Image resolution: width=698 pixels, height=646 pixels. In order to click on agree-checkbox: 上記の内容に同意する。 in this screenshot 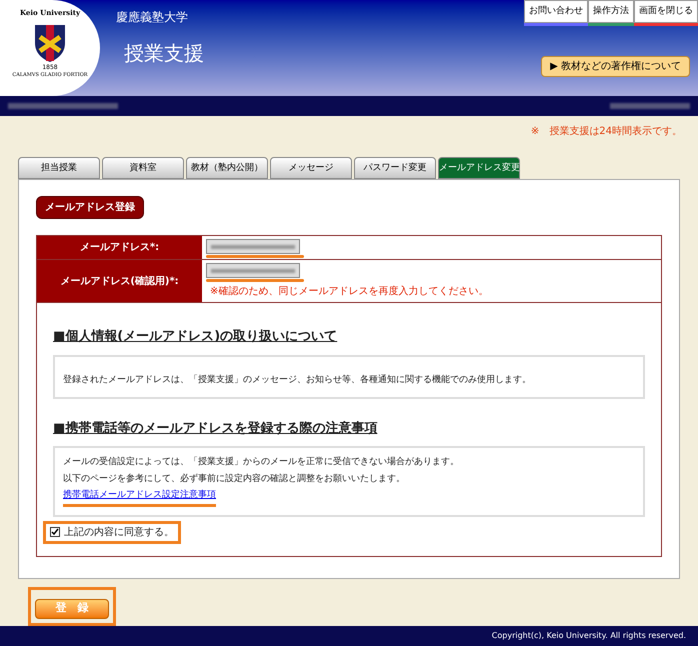, I will do `click(112, 532)`.